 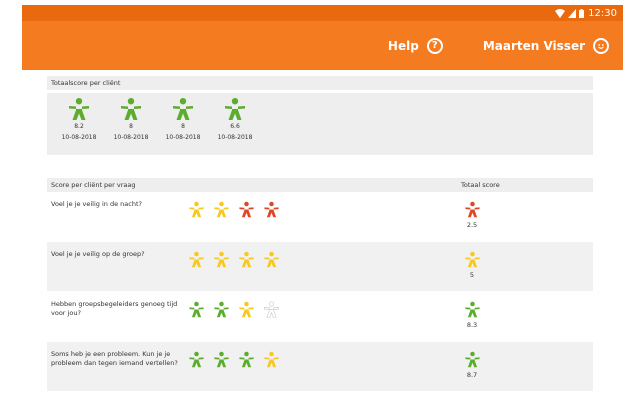 What do you see at coordinates (472, 225) in the screenshot?
I see `question-total-value: 2.5` at bounding box center [472, 225].